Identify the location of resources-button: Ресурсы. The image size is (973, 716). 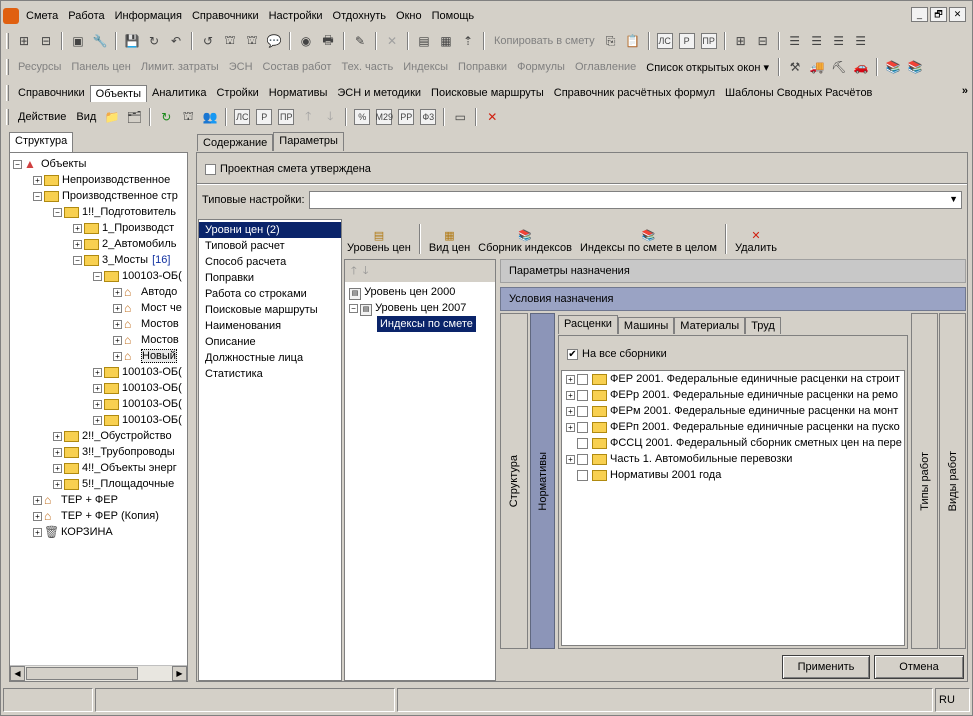
(39, 67).